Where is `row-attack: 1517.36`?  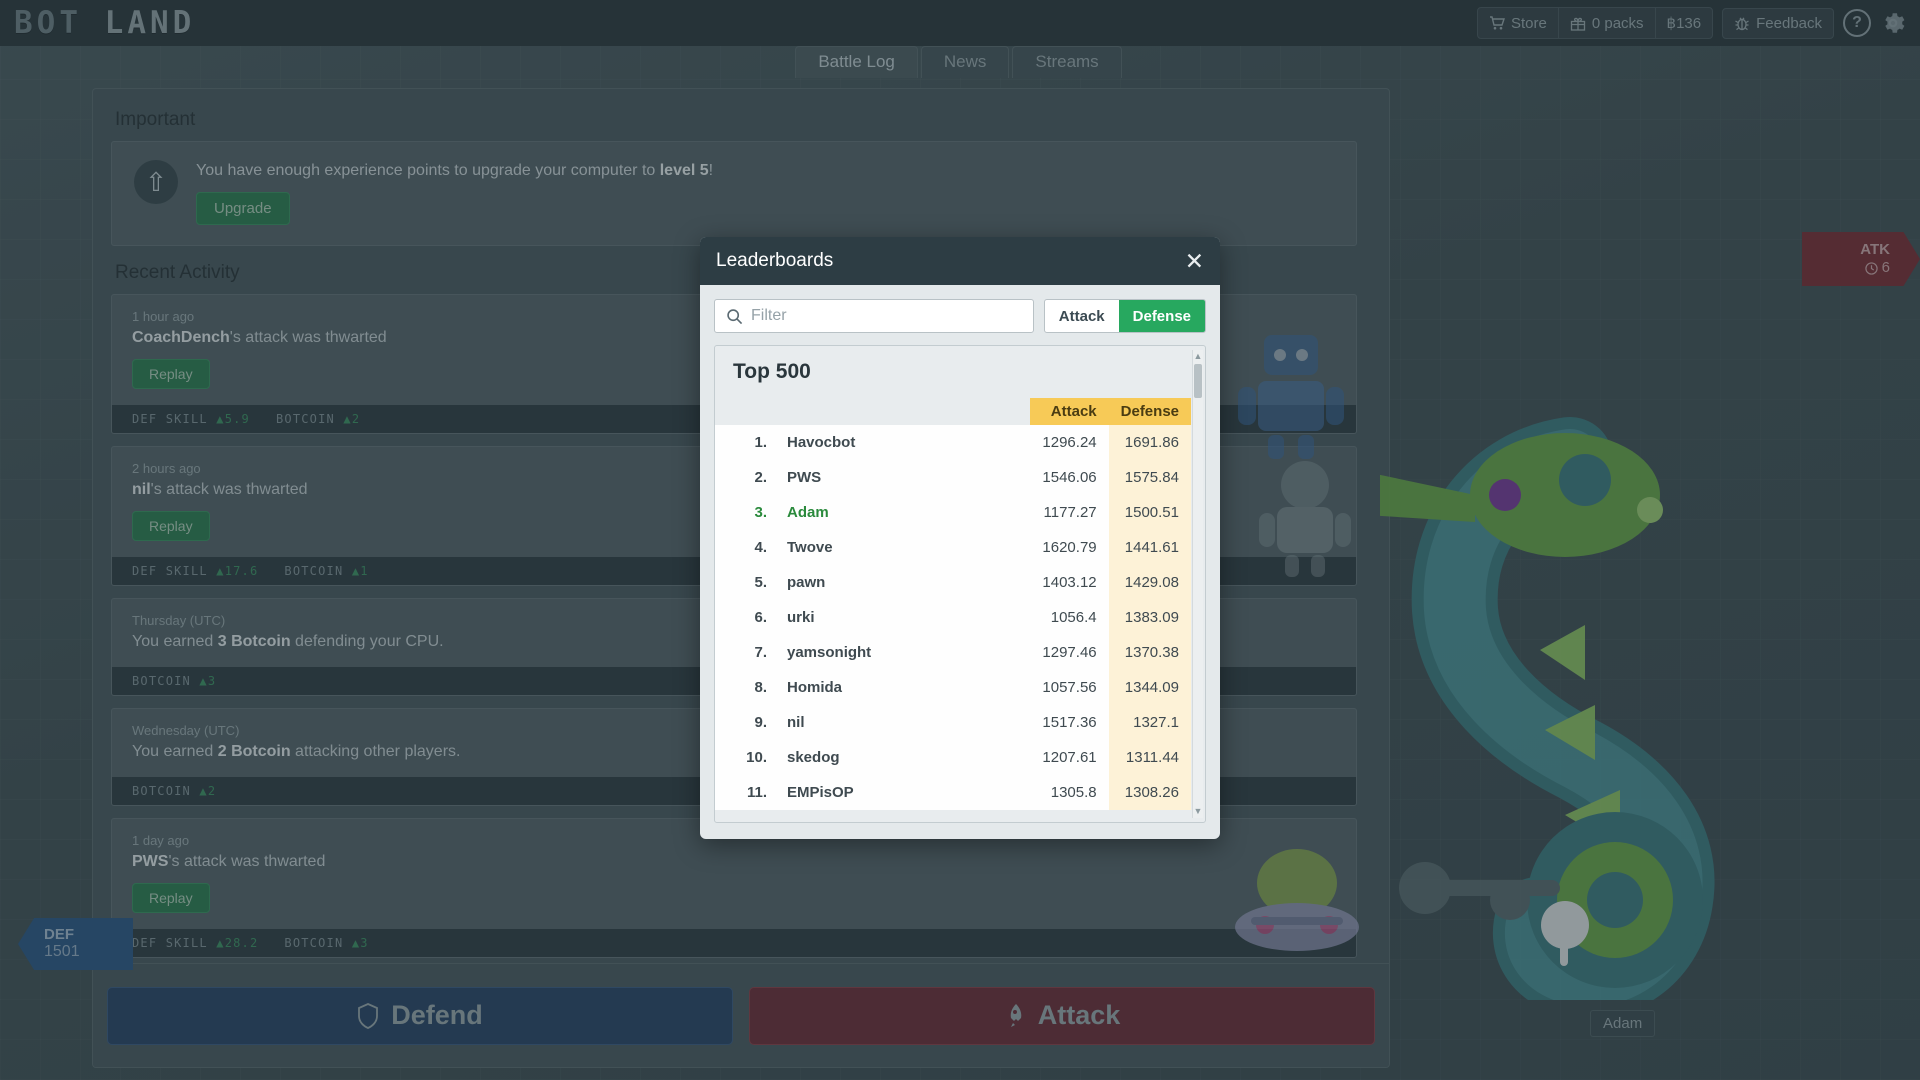 row-attack: 1517.36 is located at coordinates (1069, 722).